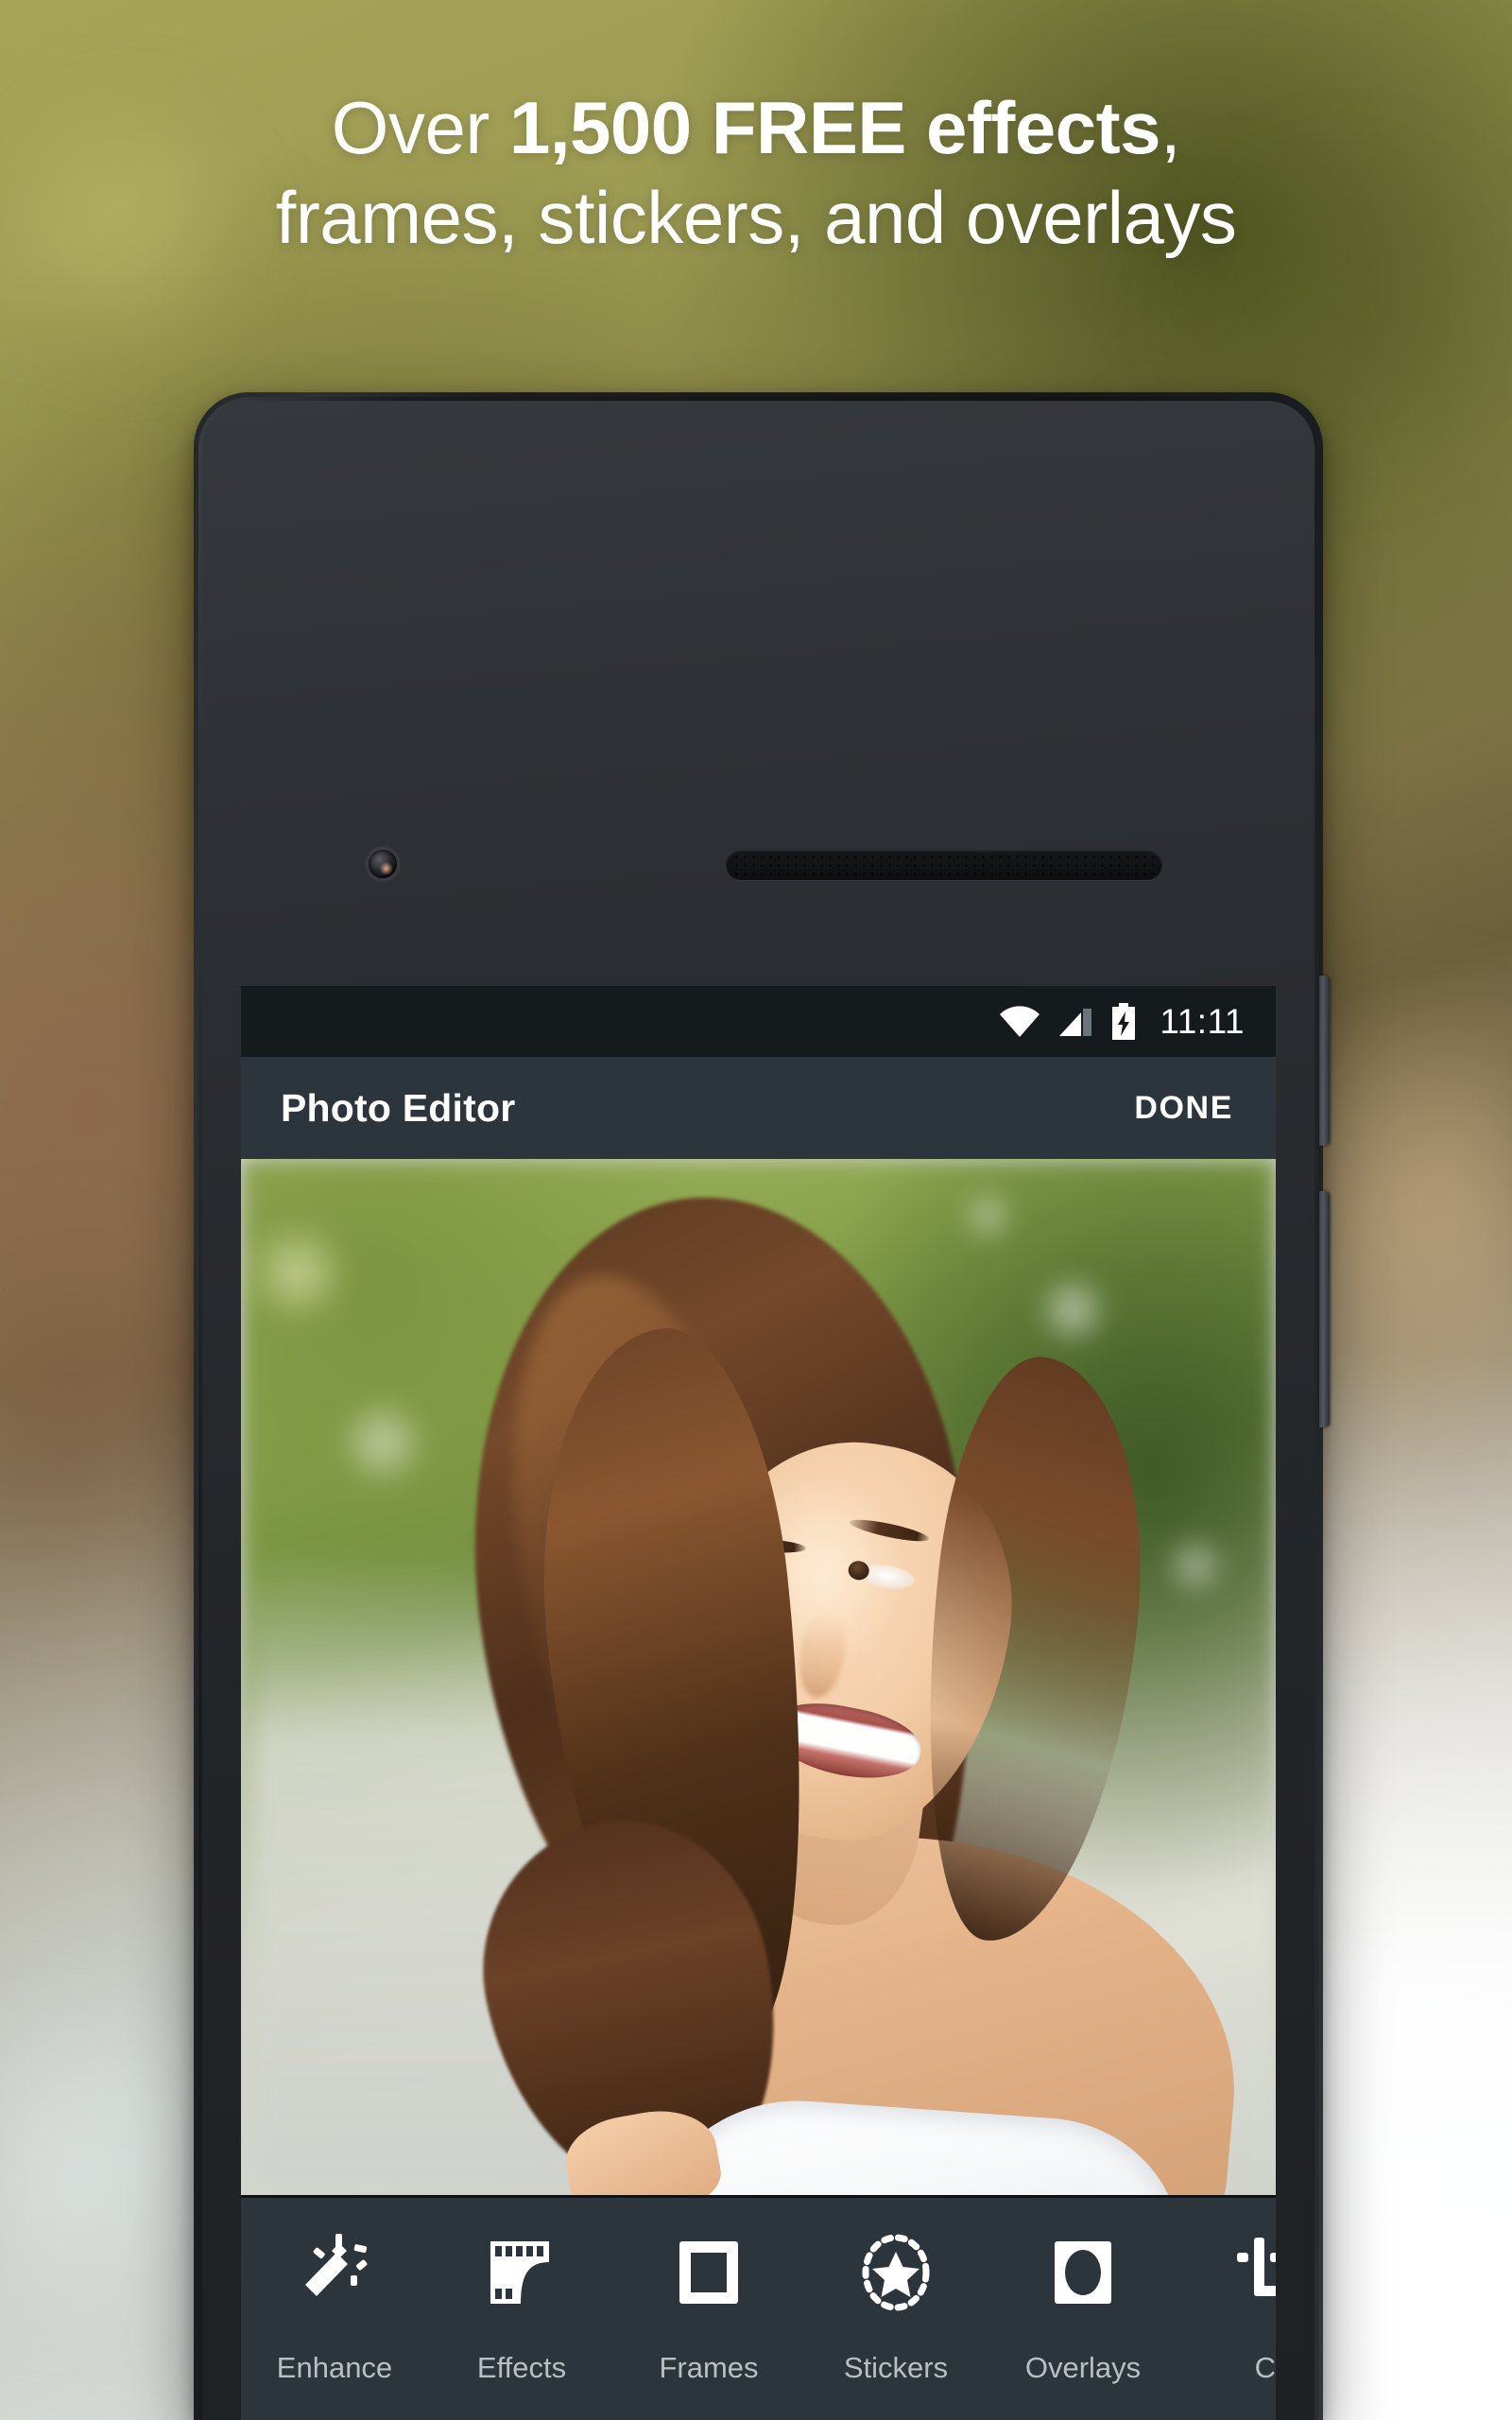  I want to click on tool-label: Effects, so click(521, 2367).